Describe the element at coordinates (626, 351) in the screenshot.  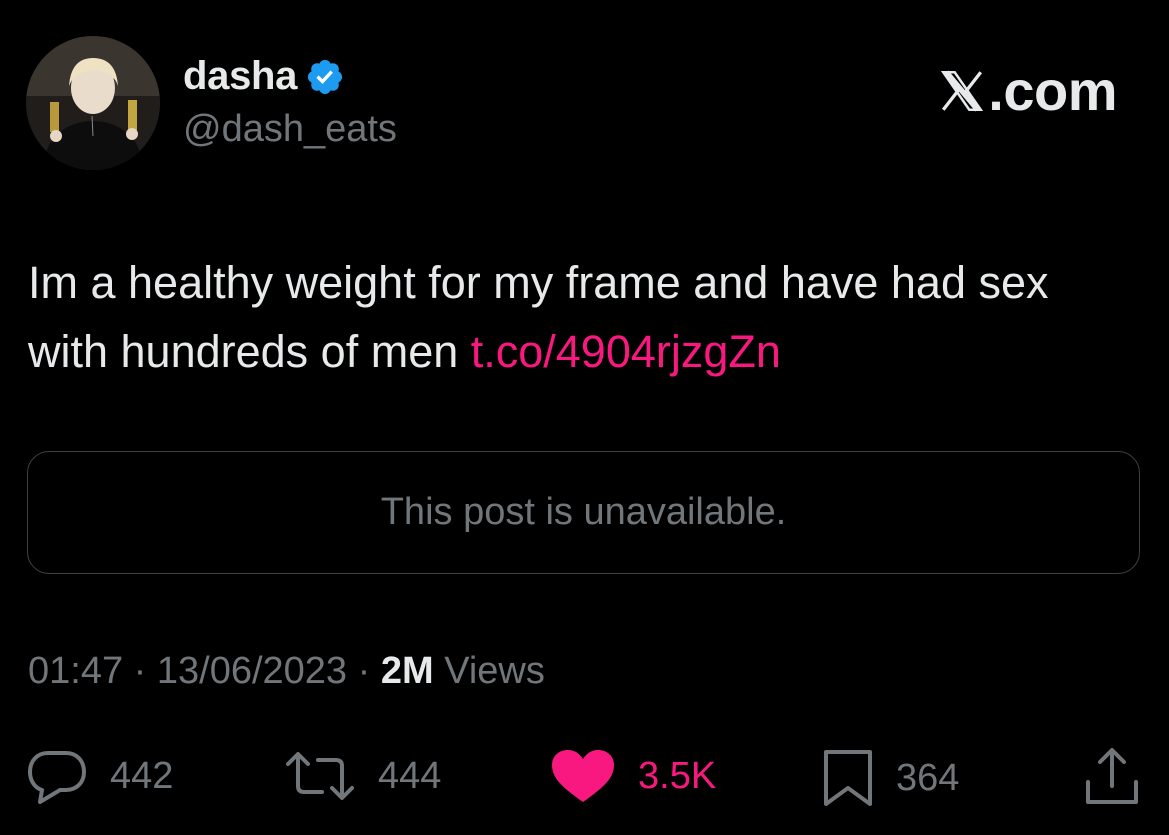
I see `tweet-link: t.co/4904rjzgZn` at that location.